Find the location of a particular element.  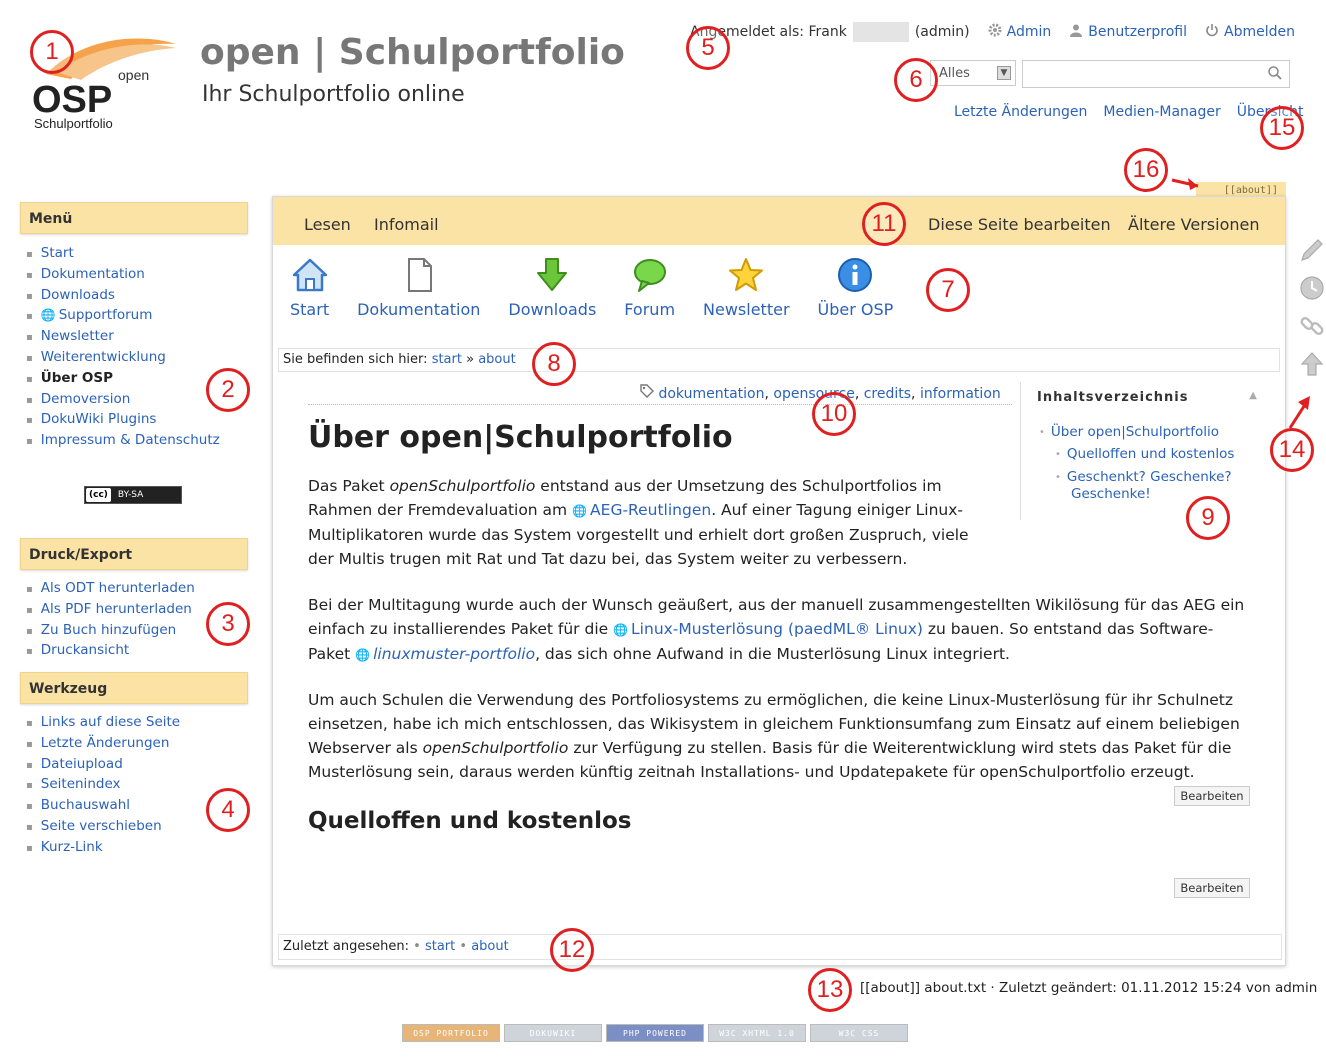

annotation-14: 14 is located at coordinates (1292, 450).